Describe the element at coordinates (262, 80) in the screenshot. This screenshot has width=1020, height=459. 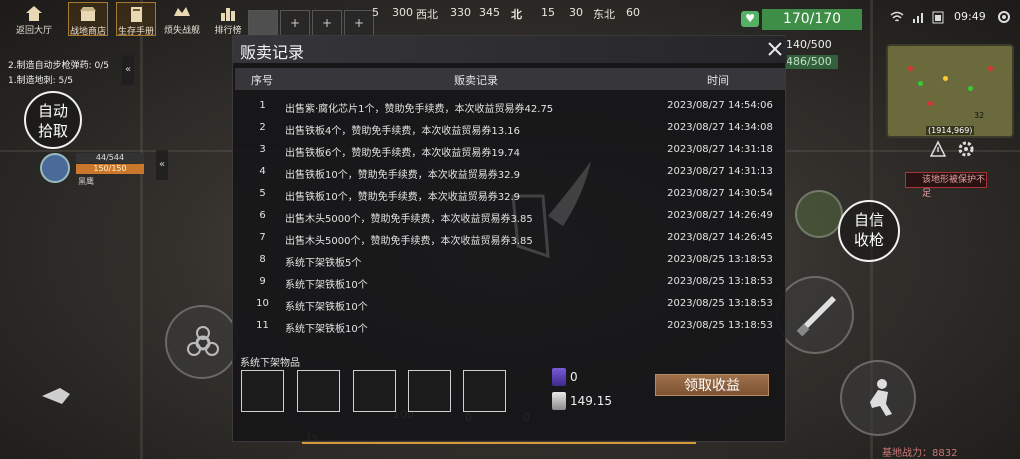
I see `col-no-header: 序号` at that location.